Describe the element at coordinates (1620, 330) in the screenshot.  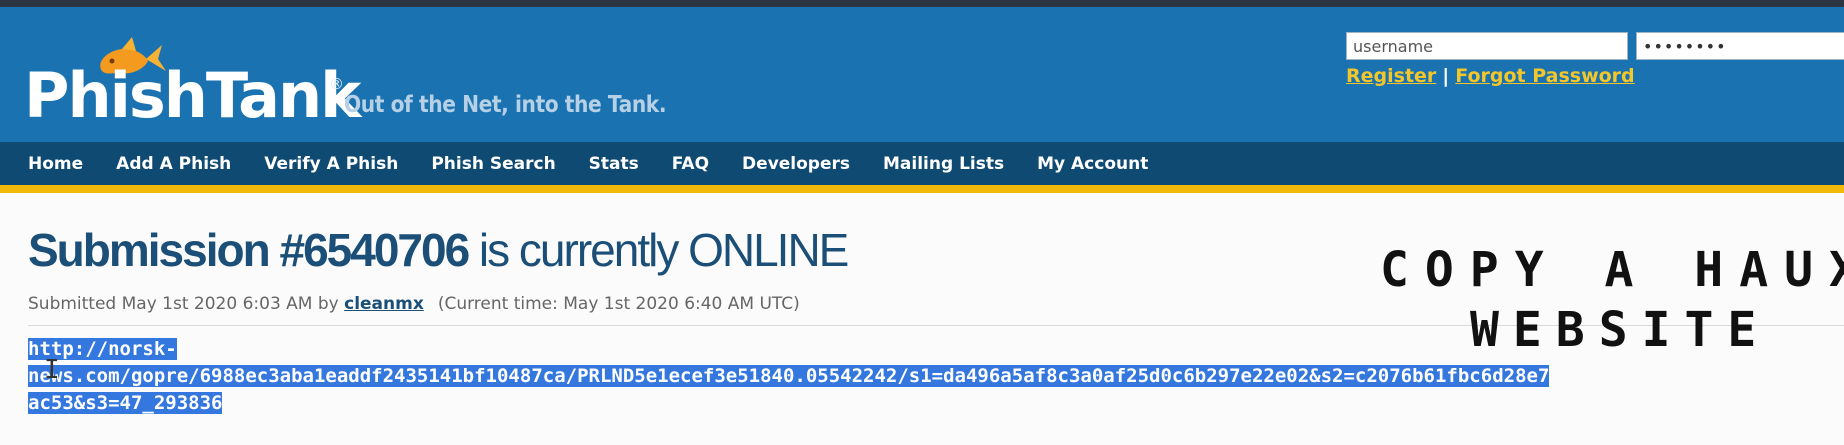
I see `overlay-caption-line-2: WEBSITE` at that location.